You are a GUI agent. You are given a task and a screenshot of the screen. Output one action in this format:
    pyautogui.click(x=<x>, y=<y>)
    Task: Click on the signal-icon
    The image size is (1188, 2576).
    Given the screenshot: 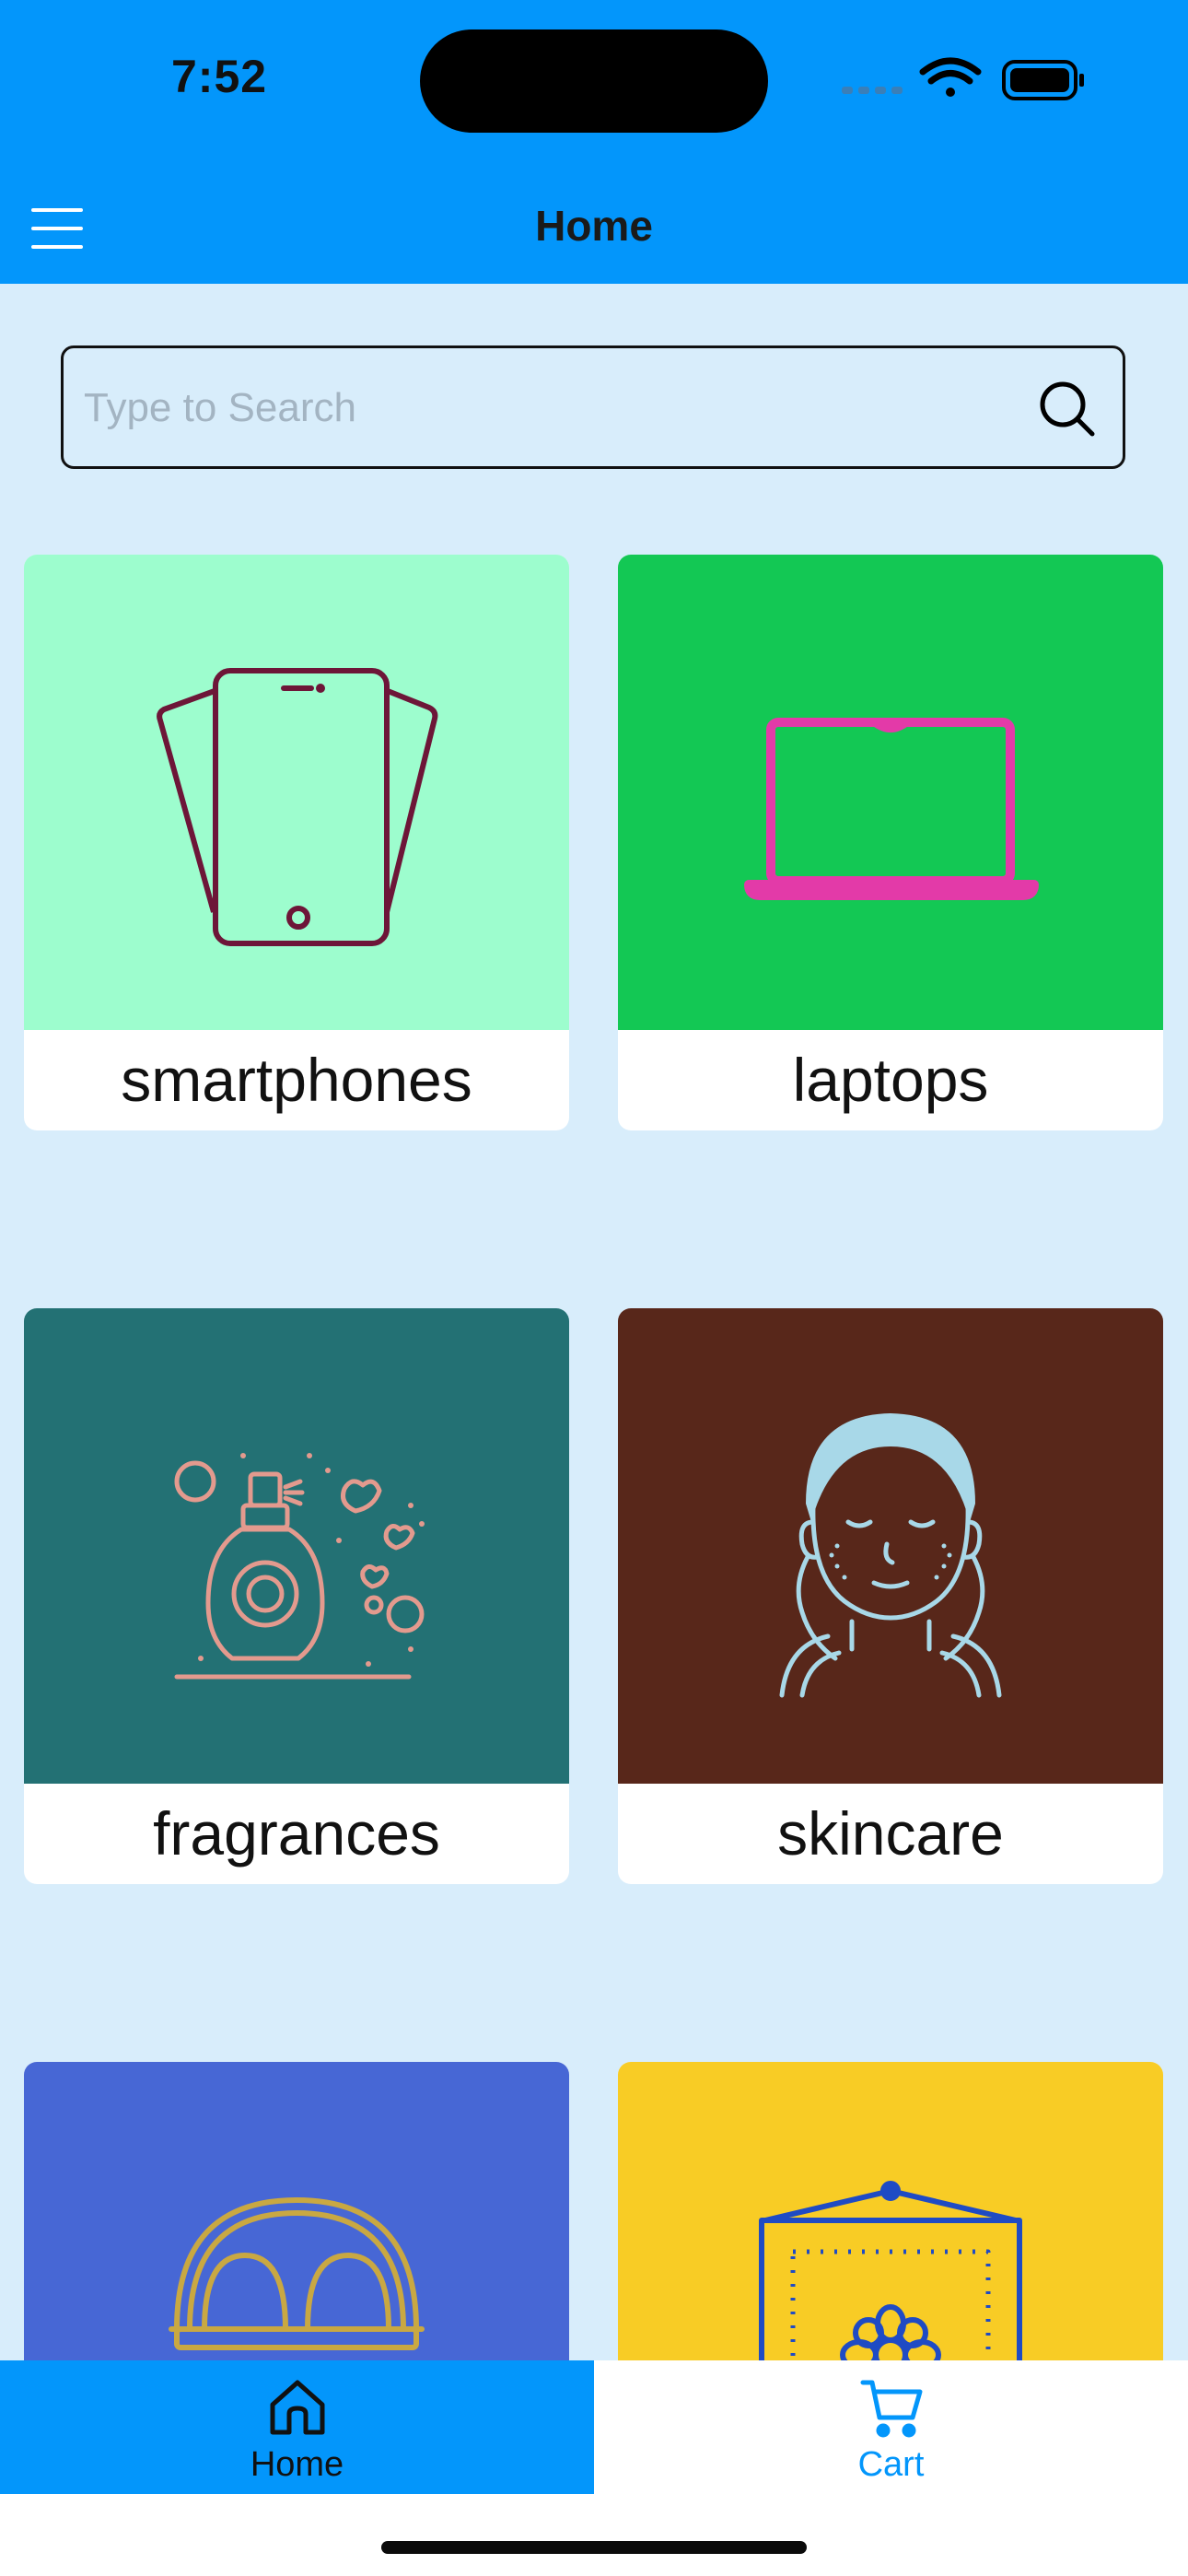 What is the action you would take?
    pyautogui.click(x=872, y=90)
    